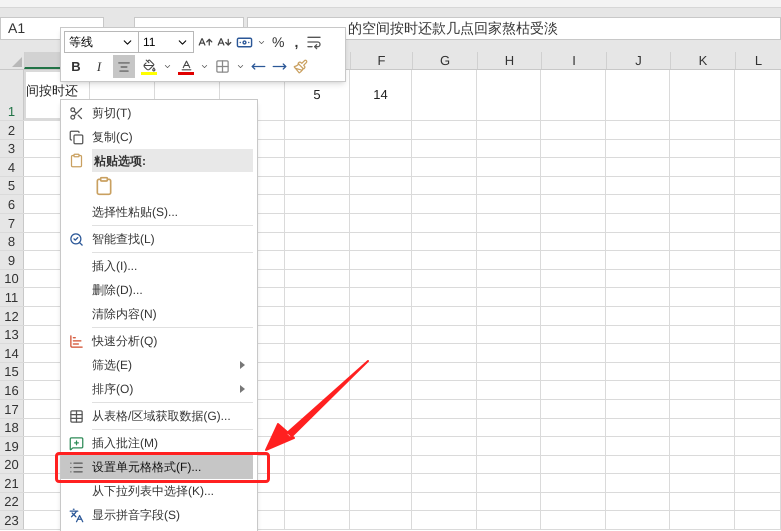  Describe the element at coordinates (380, 95) in the screenshot. I see `cell-text: 14` at that location.